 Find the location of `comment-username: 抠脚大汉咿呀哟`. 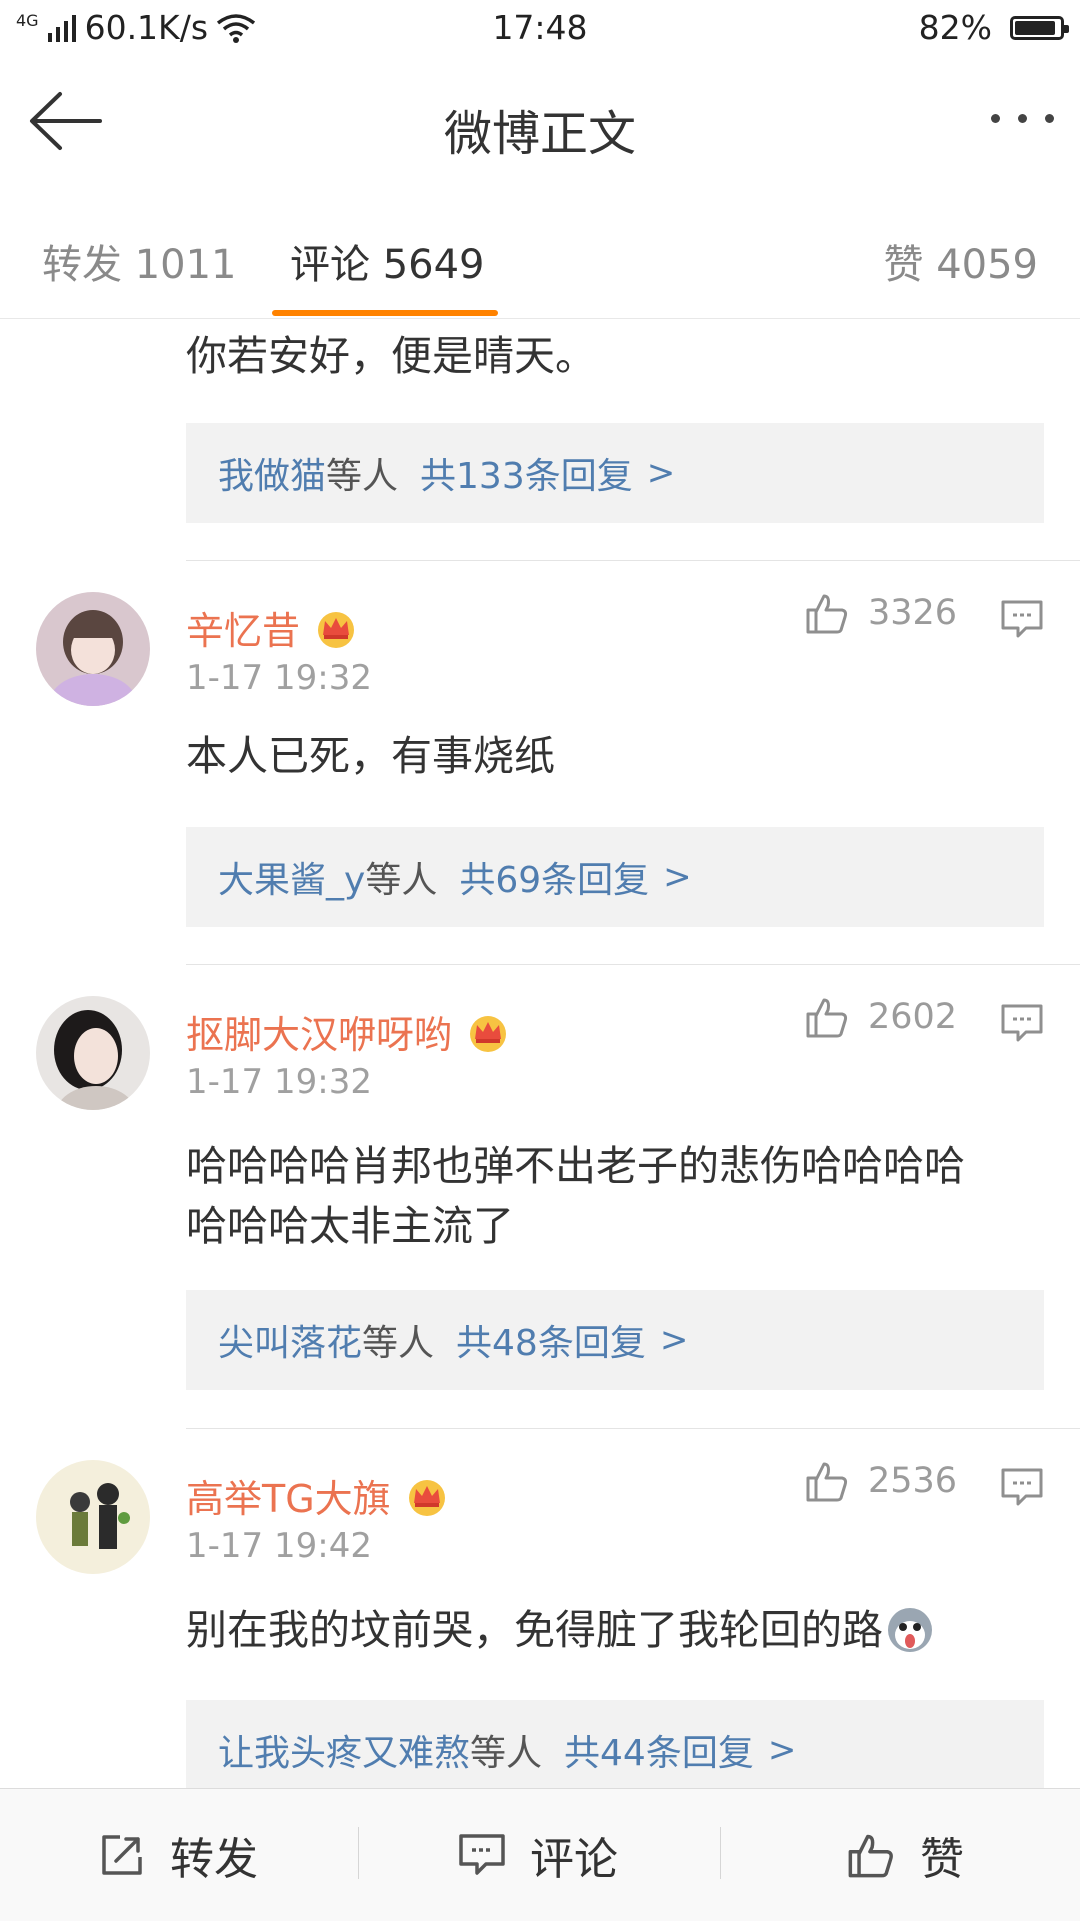

comment-username: 抠脚大汉咿呀哟 is located at coordinates (348, 1031).